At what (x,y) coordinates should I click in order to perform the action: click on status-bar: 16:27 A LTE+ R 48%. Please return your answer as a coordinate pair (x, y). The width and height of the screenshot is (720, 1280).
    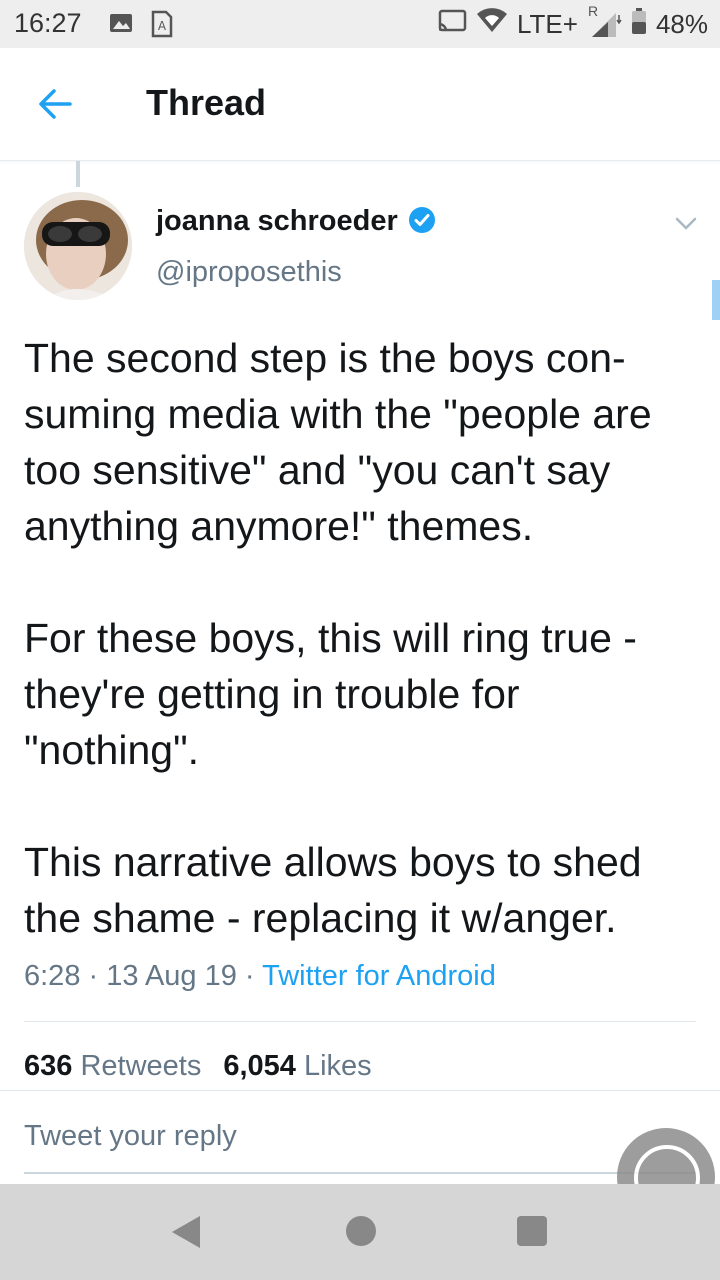
    Looking at the image, I should click on (360, 24).